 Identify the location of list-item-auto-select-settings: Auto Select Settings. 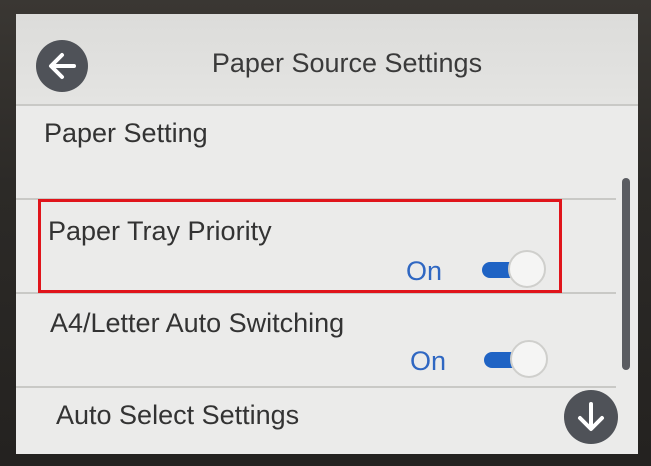
(316, 421).